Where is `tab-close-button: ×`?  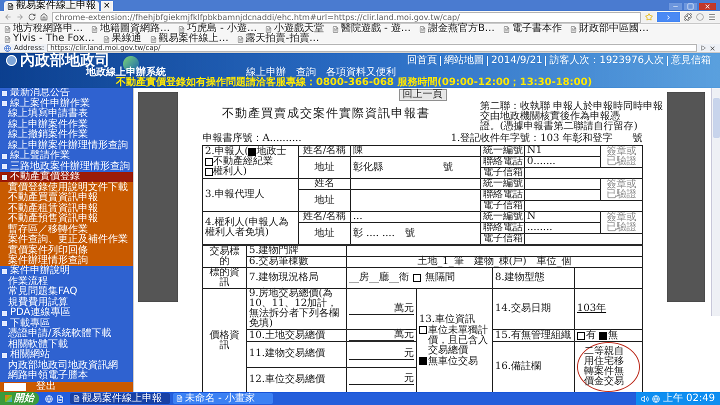 tab-close-button: × is located at coordinates (107, 6).